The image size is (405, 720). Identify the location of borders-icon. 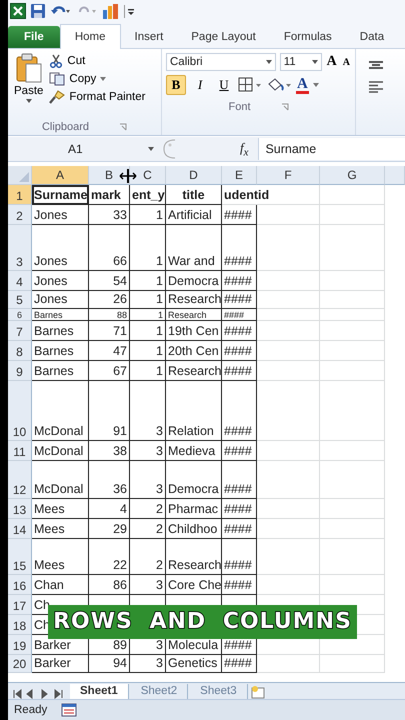
(250, 85).